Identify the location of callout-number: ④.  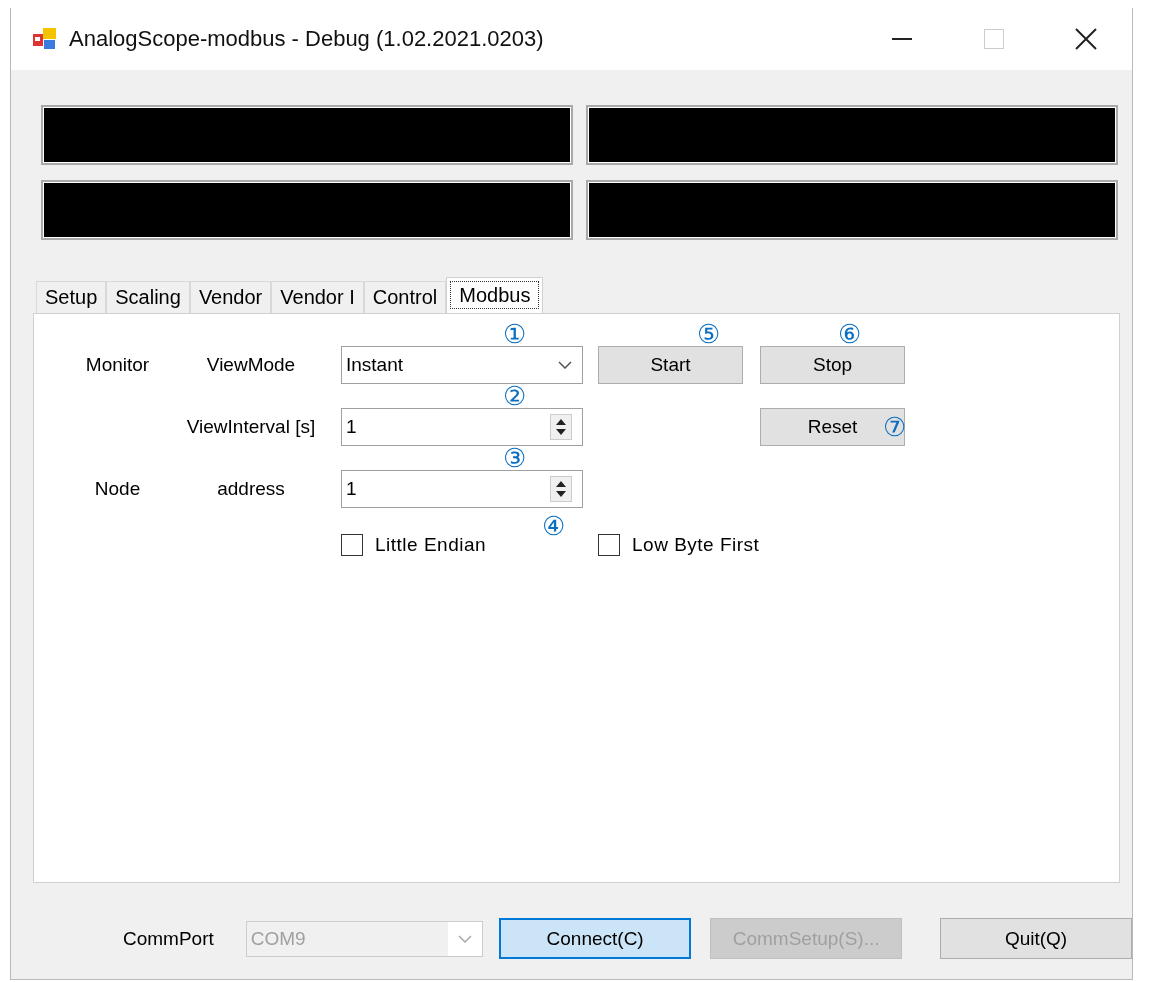
(553, 526).